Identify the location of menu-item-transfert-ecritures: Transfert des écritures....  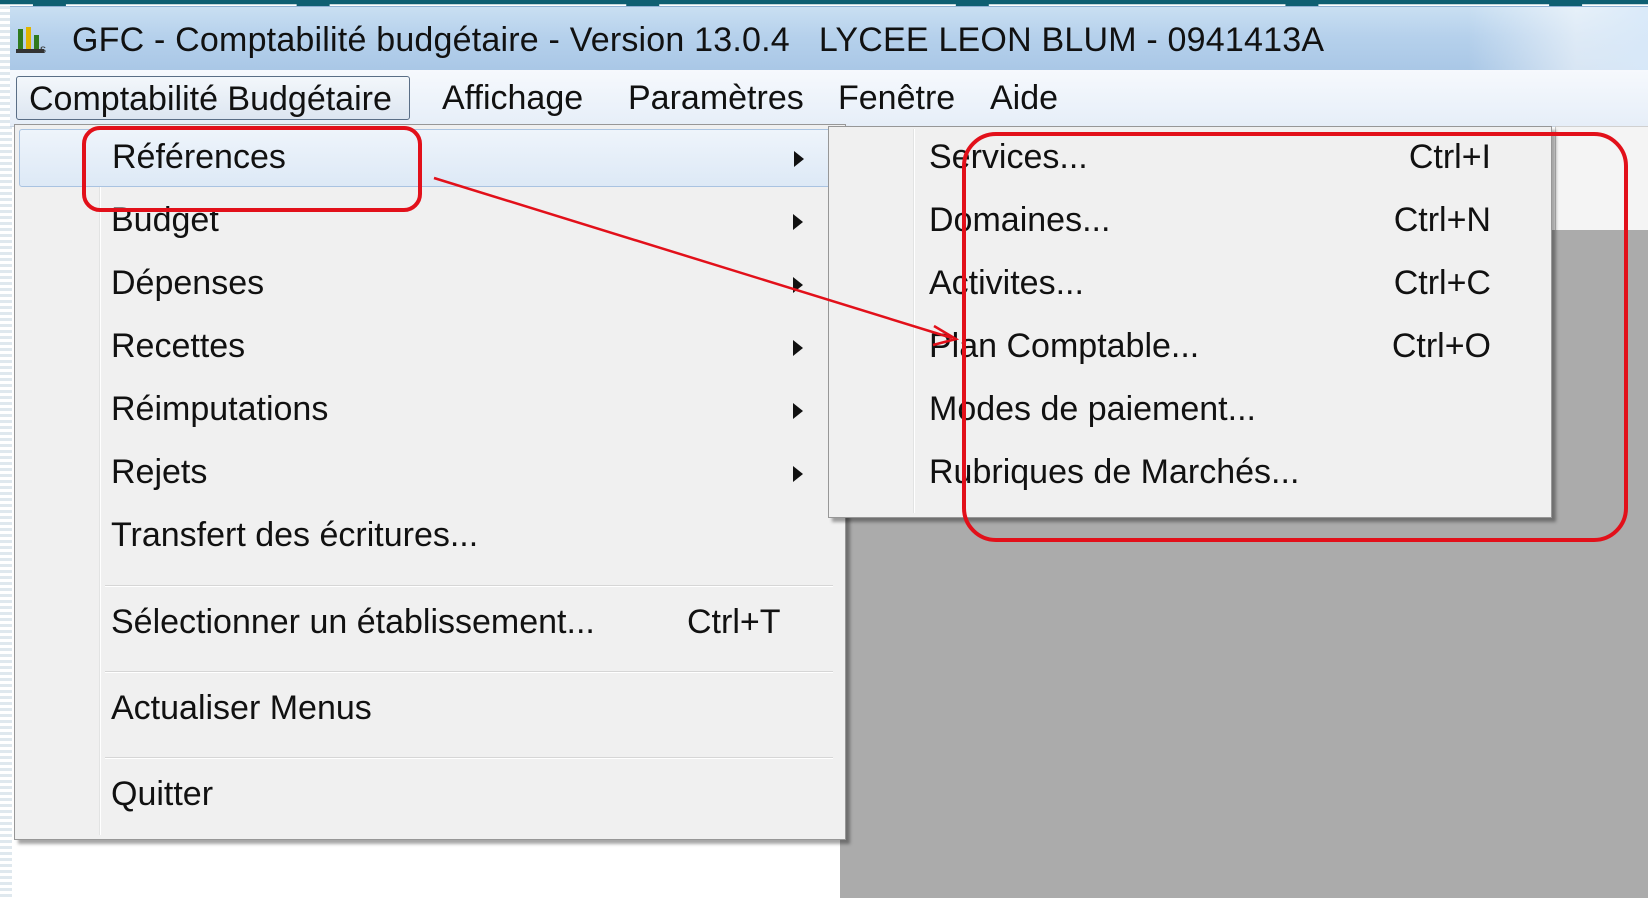
(429, 537).